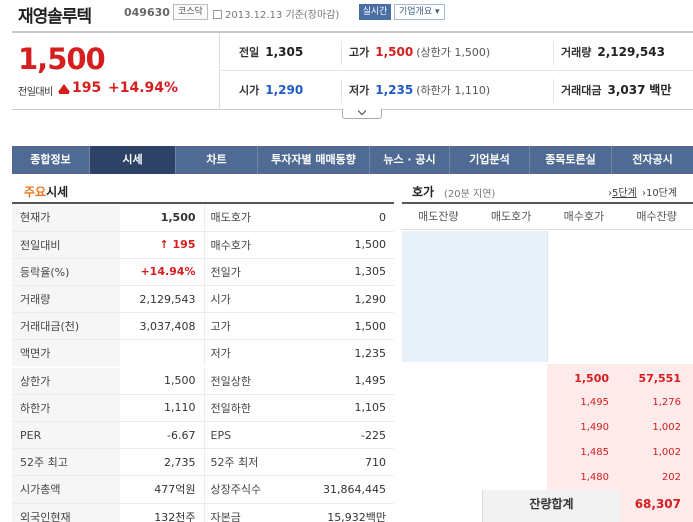  What do you see at coordinates (190, 12) in the screenshot?
I see `market-badge: 코스닥` at bounding box center [190, 12].